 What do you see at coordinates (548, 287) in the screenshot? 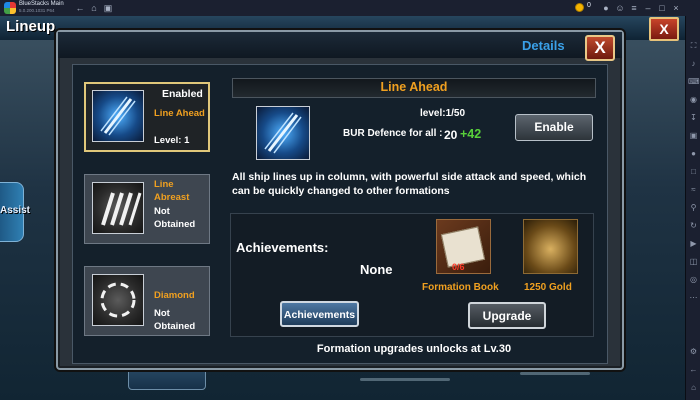
I see `gold-cost-label: 1250 Gold` at bounding box center [548, 287].